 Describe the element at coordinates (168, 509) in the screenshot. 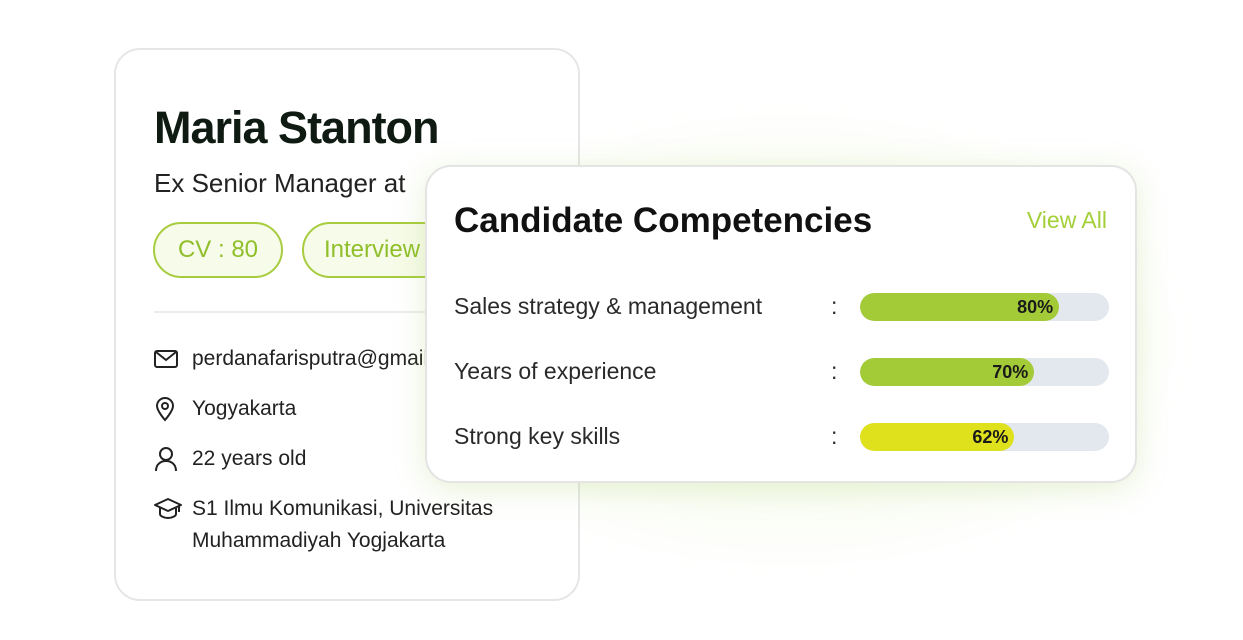

I see `graduation-cap-icon` at that location.